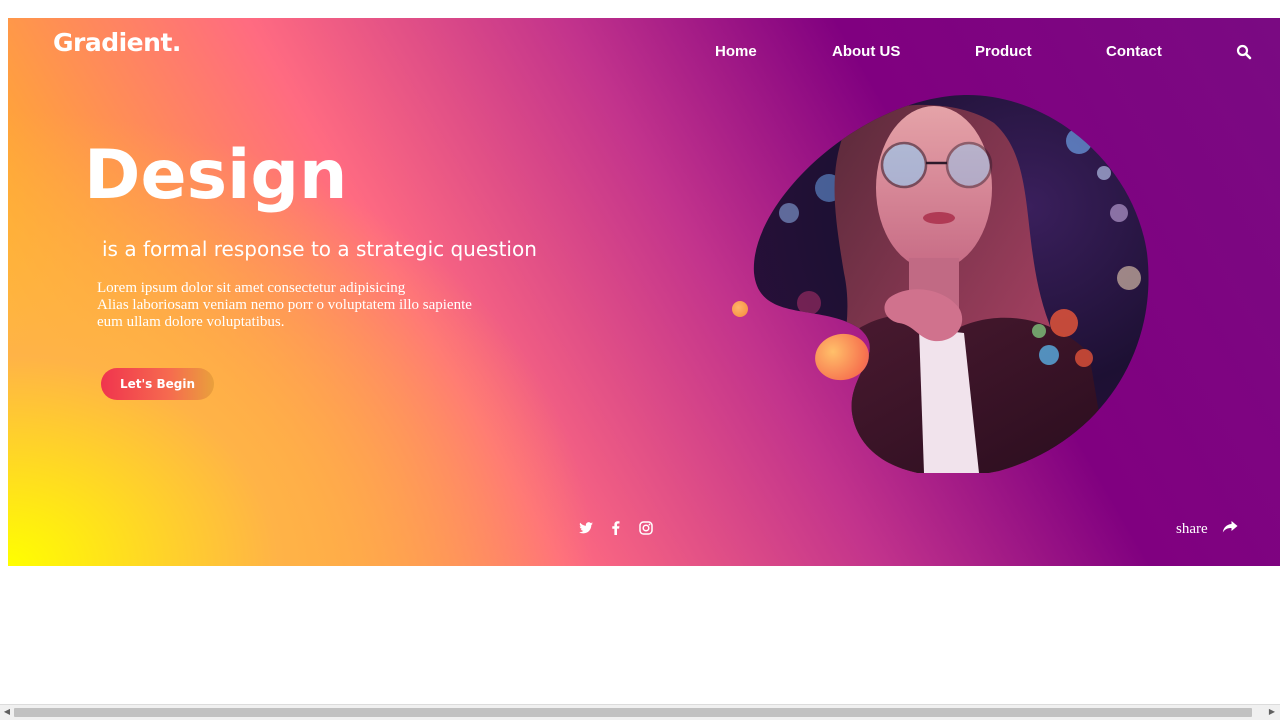 This screenshot has height=720, width=1280. I want to click on scroll-right-icon: ▶, so click(1272, 712).